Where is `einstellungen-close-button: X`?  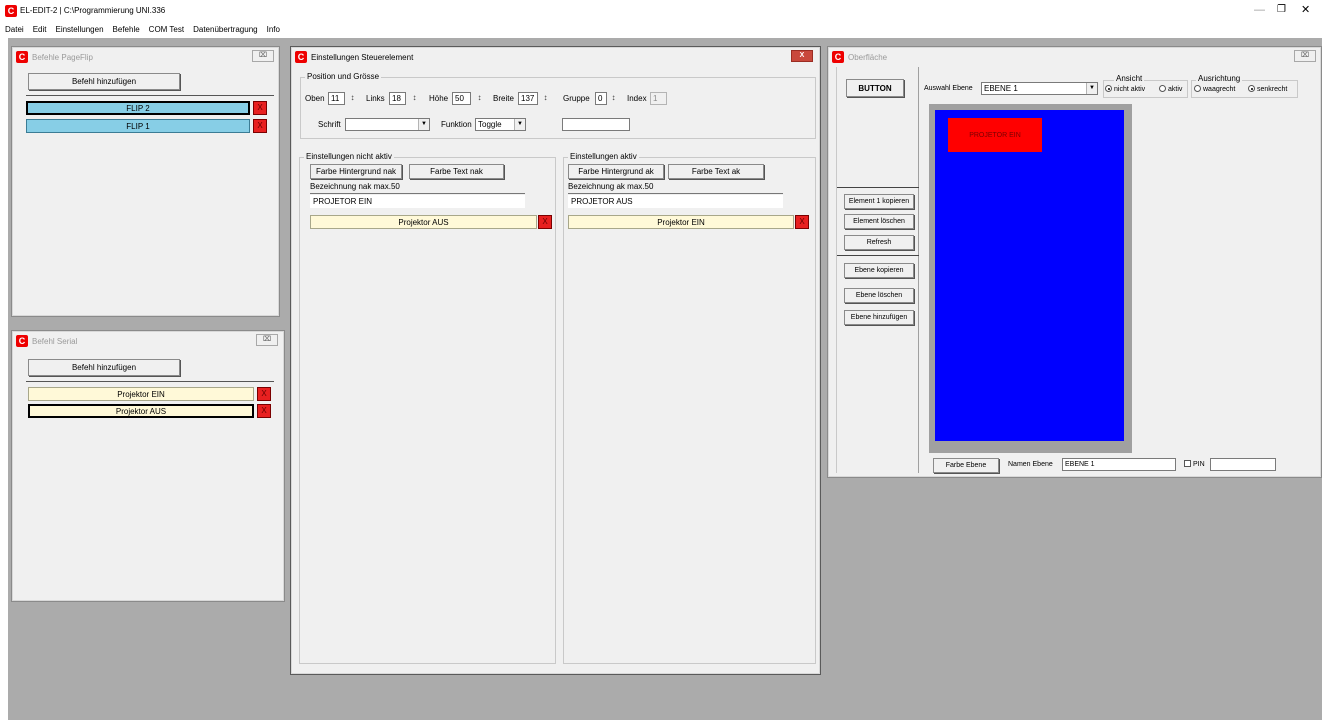
einstellungen-close-button: X is located at coordinates (802, 56).